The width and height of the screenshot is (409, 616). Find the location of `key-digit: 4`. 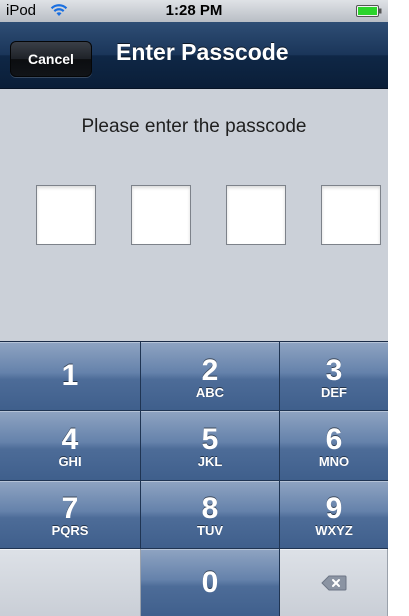

key-digit: 4 is located at coordinates (70, 439).